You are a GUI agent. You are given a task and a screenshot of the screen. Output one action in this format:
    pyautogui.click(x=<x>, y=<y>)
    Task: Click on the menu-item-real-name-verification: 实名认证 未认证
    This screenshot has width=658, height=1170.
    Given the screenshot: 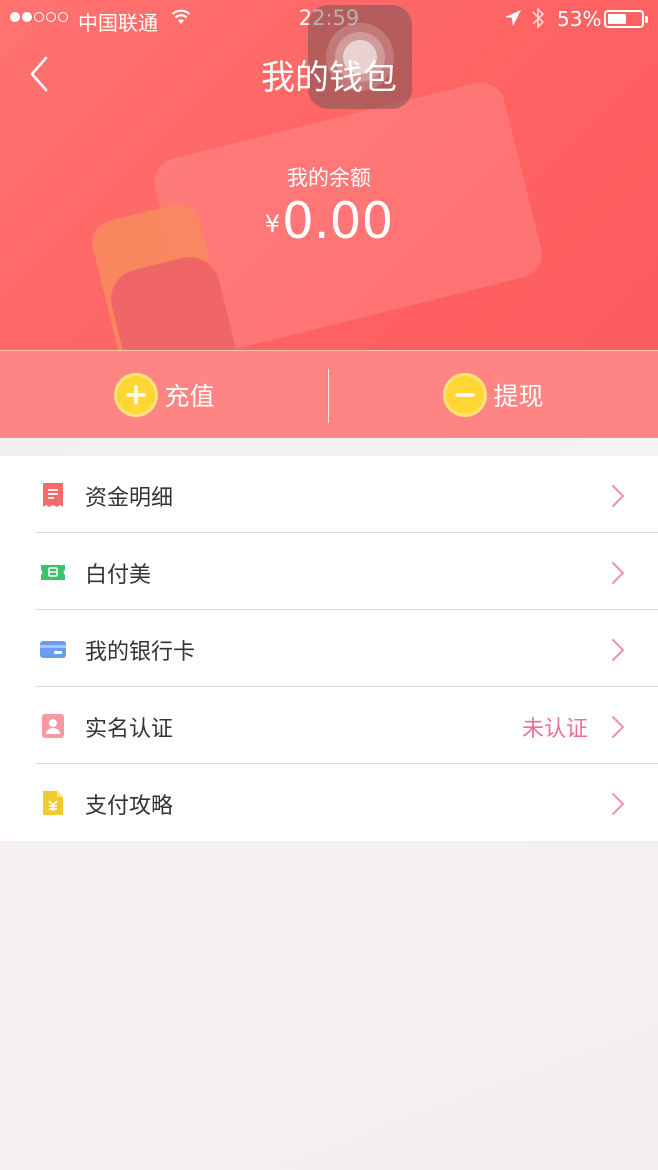 What is the action you would take?
    pyautogui.click(x=329, y=725)
    